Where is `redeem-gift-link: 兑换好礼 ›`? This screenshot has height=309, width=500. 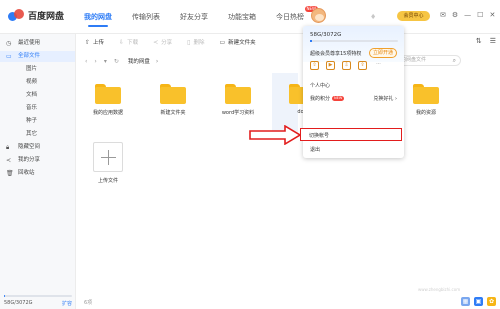
redeem-gift-link: 兑换好礼 › is located at coordinates (385, 98).